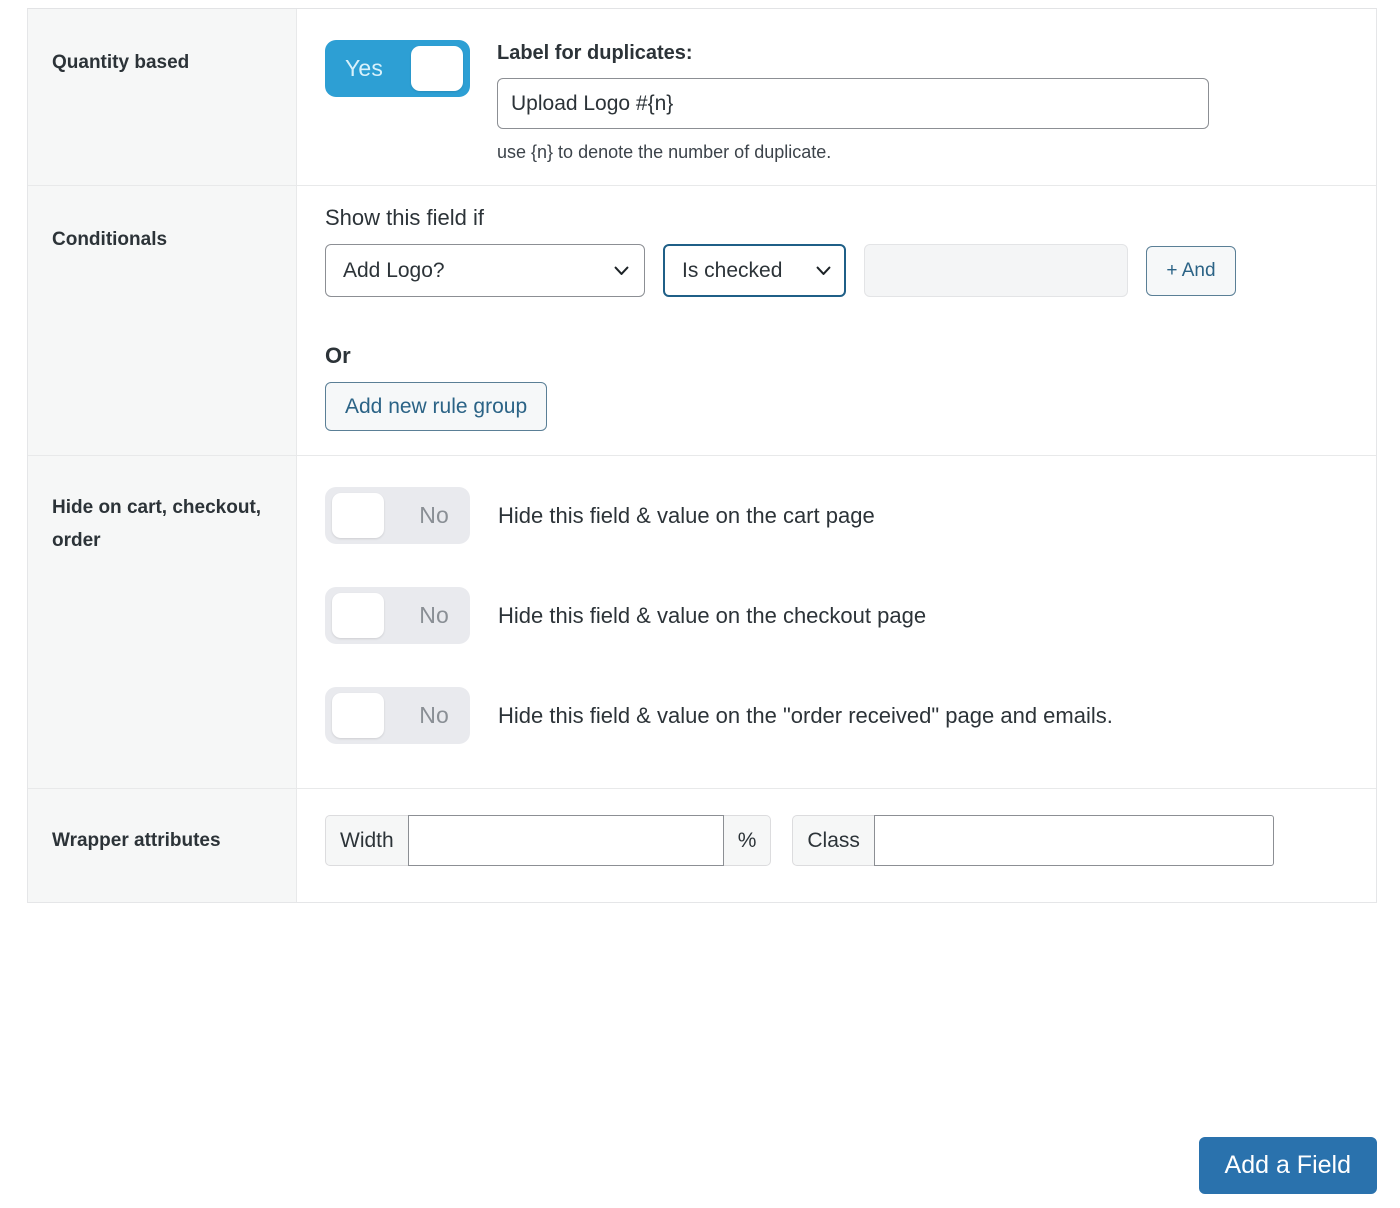 This screenshot has height=1208, width=1400. What do you see at coordinates (747, 840) in the screenshot?
I see `wrapper-width-unit-label: %` at bounding box center [747, 840].